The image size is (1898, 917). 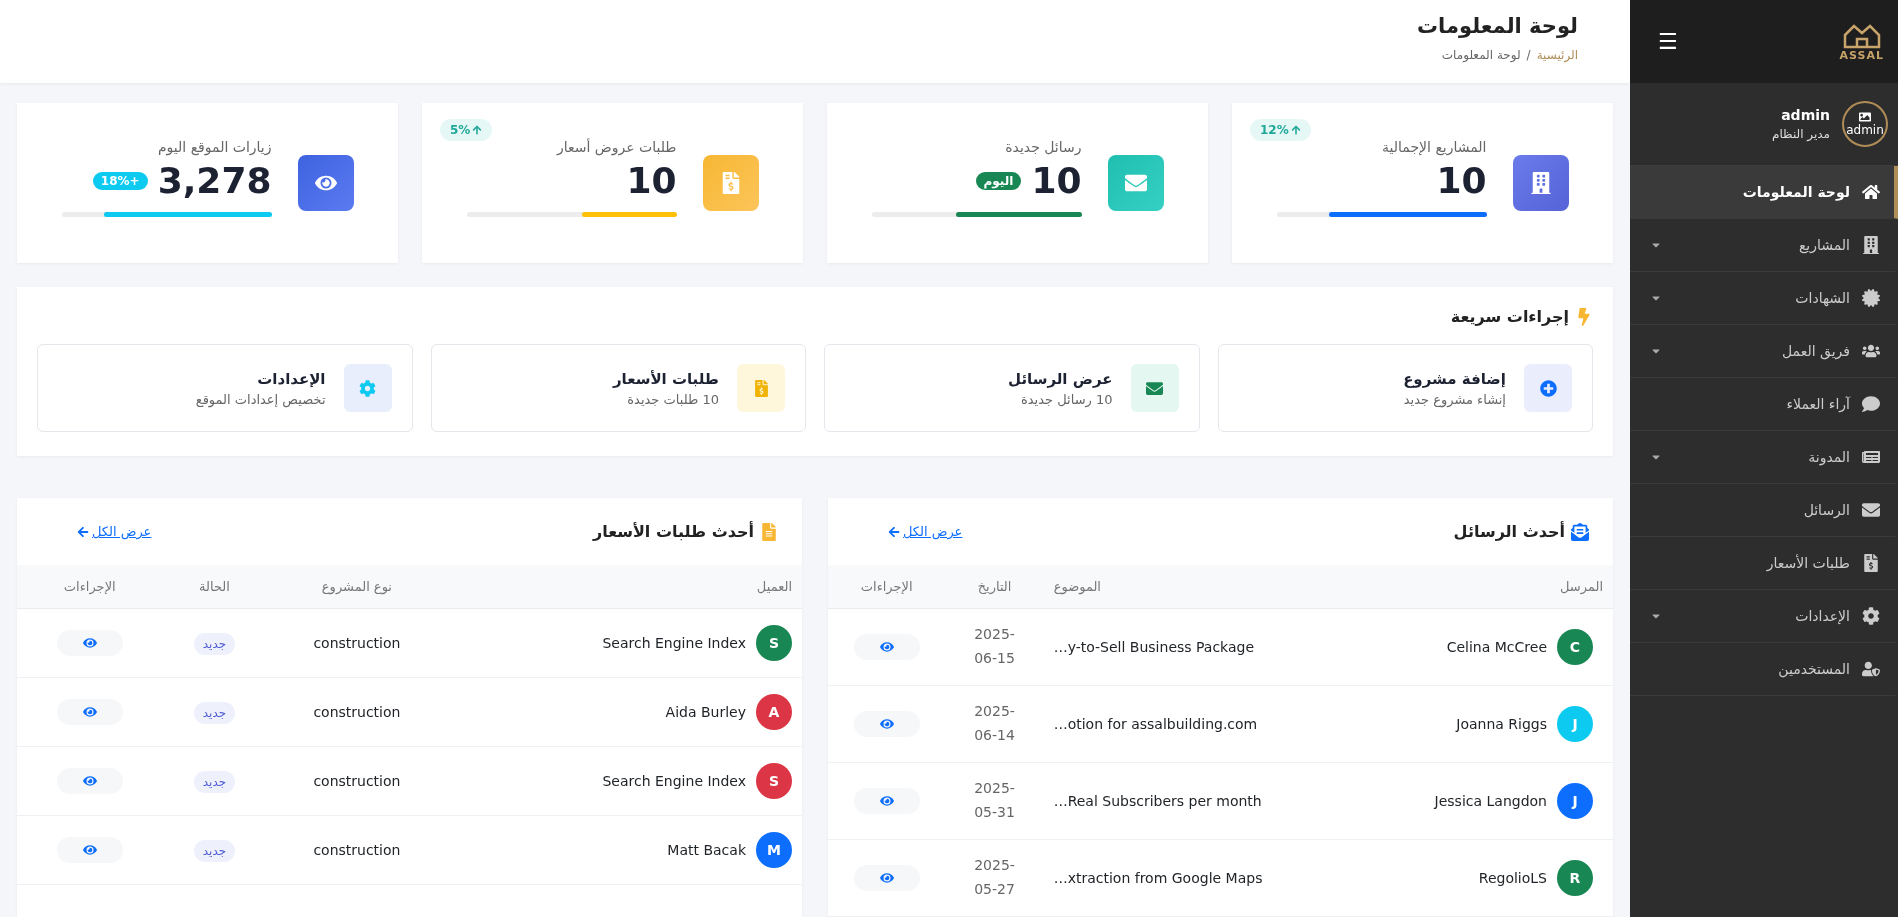 I want to click on sender-name: Jessica Langdon, so click(x=1490, y=801).